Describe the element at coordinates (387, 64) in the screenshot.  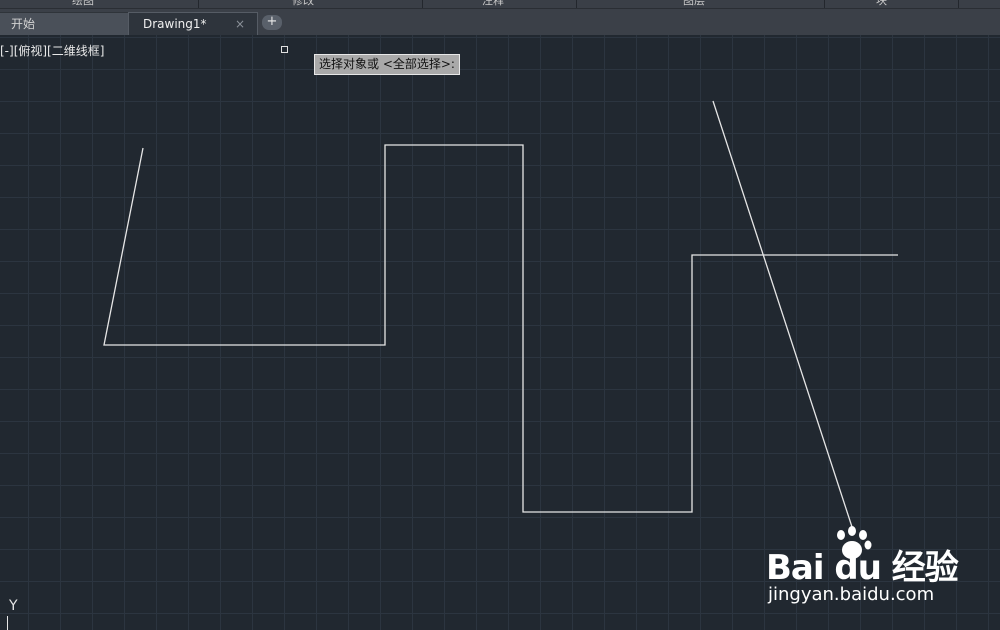
I see `command-prompt-tooltip: 选择对象或 <全部选择>:` at that location.